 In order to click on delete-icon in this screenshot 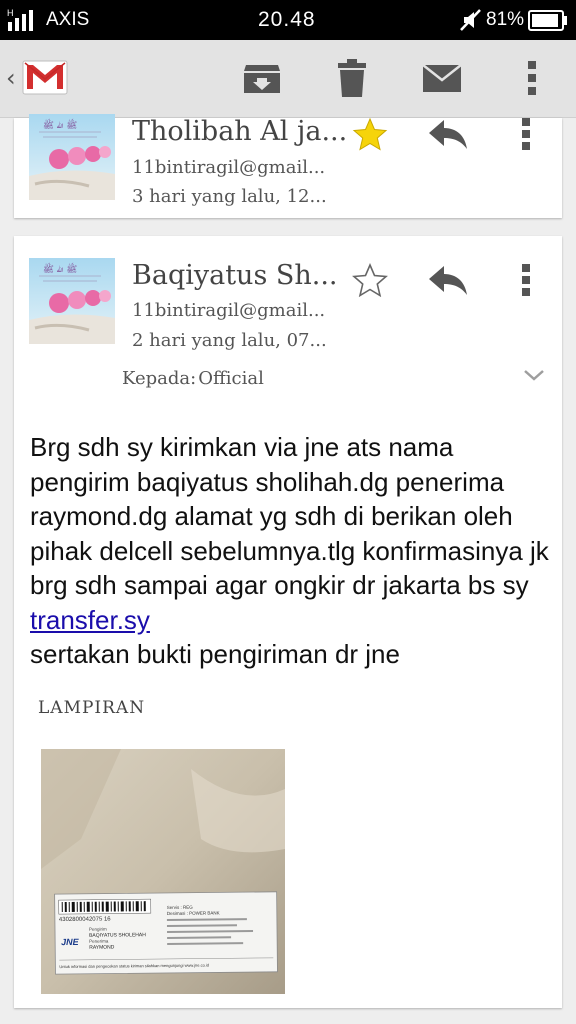, I will do `click(352, 78)`.